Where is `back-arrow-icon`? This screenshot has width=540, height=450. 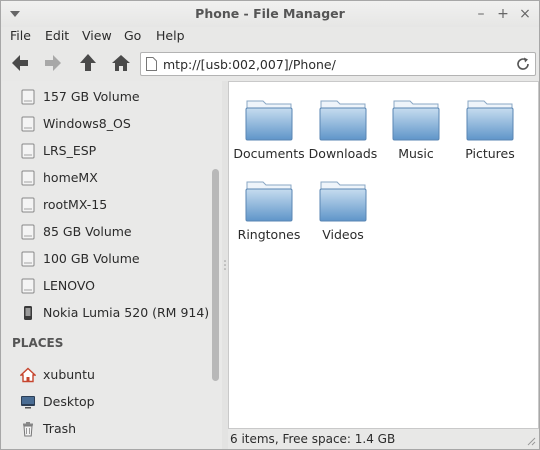
back-arrow-icon is located at coordinates (20, 63).